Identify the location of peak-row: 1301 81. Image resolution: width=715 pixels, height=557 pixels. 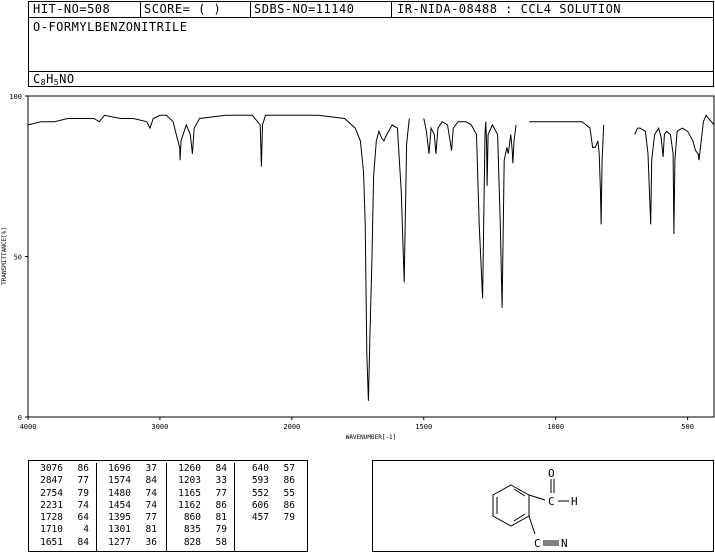
(131, 530).